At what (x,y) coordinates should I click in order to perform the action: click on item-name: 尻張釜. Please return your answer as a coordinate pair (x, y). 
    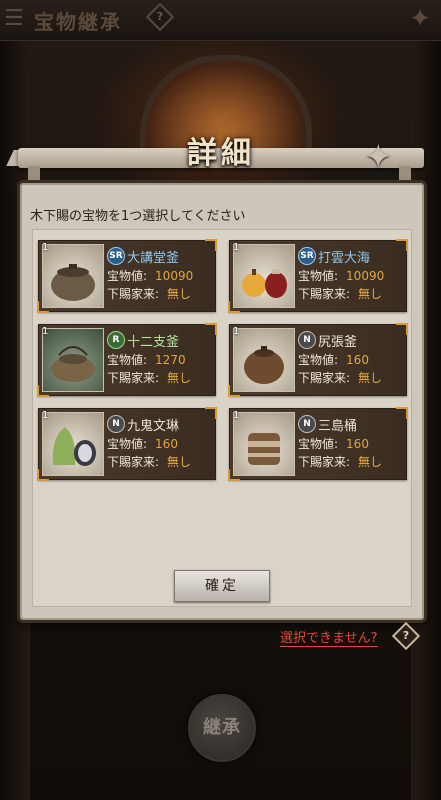
    Looking at the image, I should click on (338, 342).